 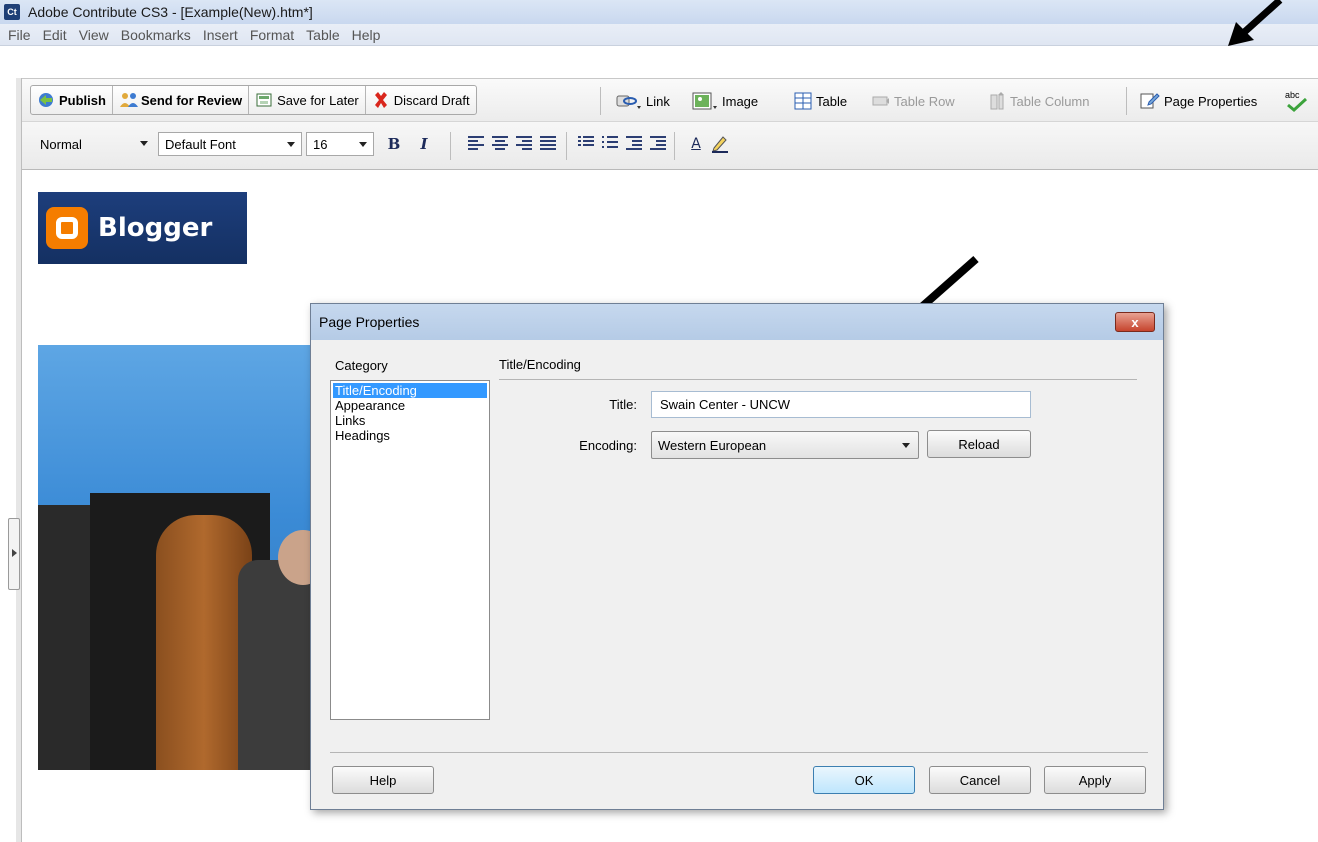 I want to click on category-item-links: Links, so click(x=410, y=420).